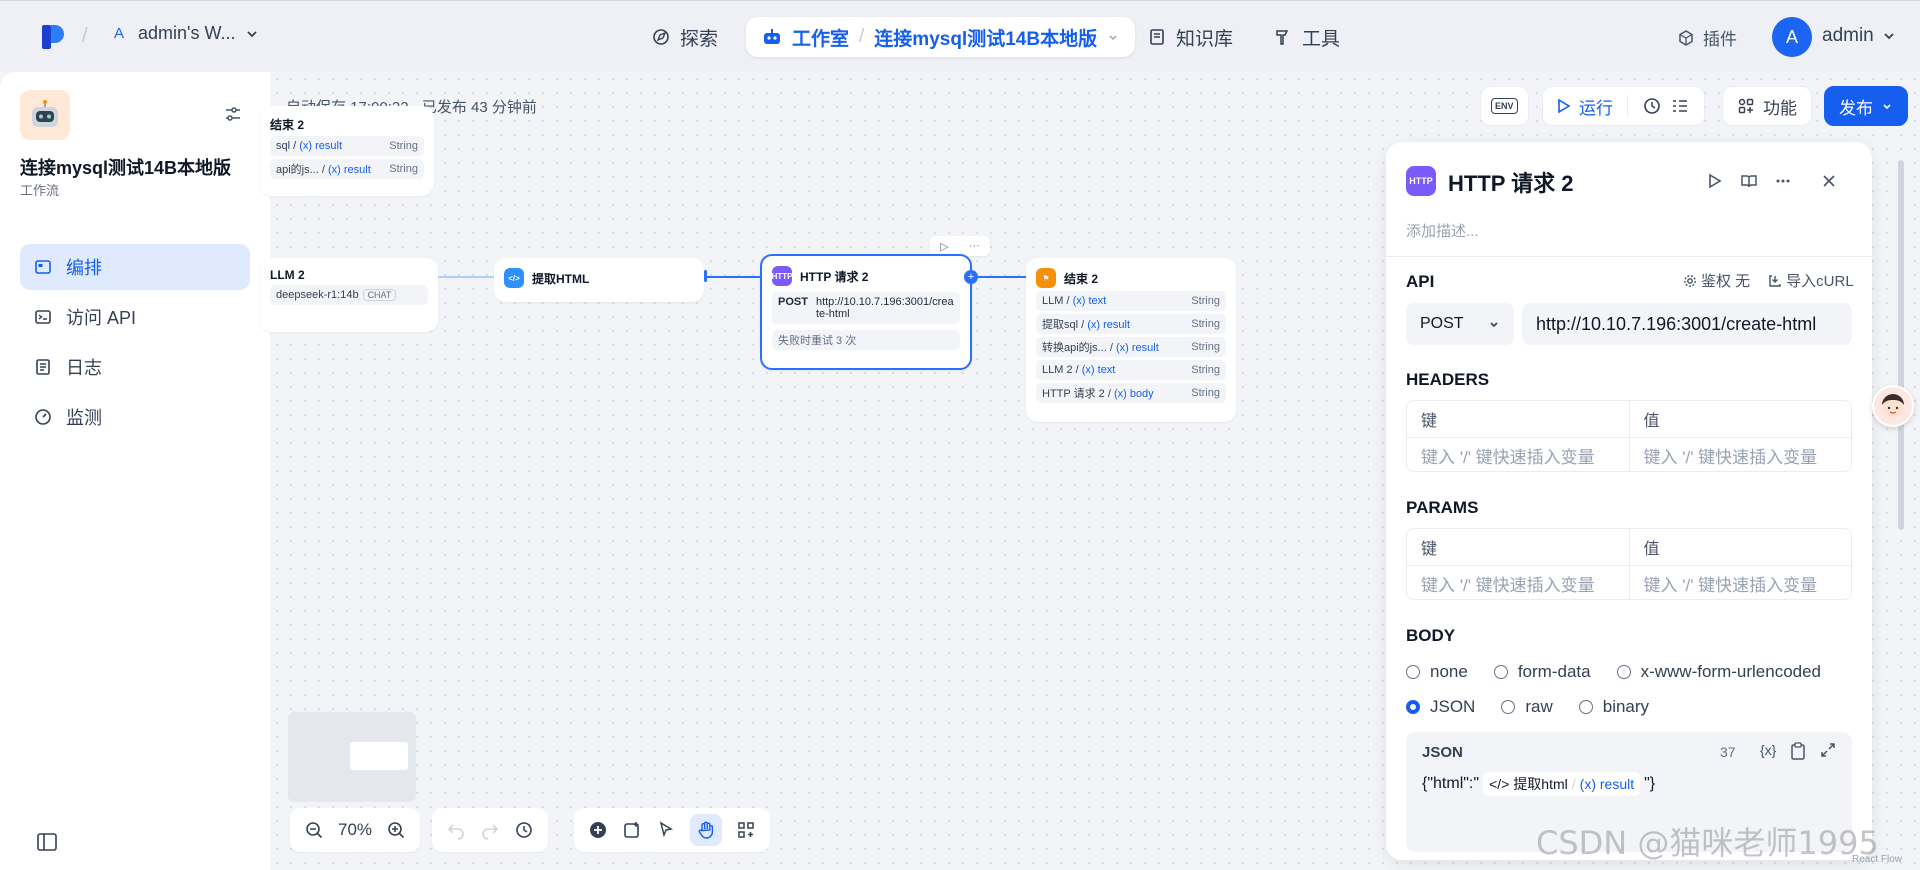  Describe the element at coordinates (314, 830) in the screenshot. I see `zoom-out-icon` at that location.